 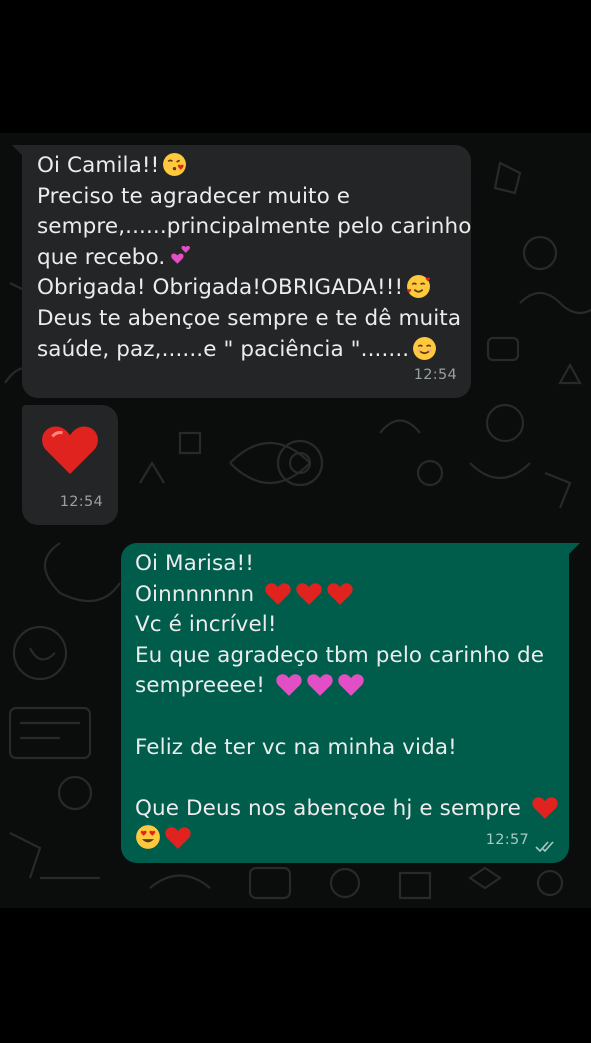 I want to click on kissing-face-with-heart-icon, so click(x=174, y=164).